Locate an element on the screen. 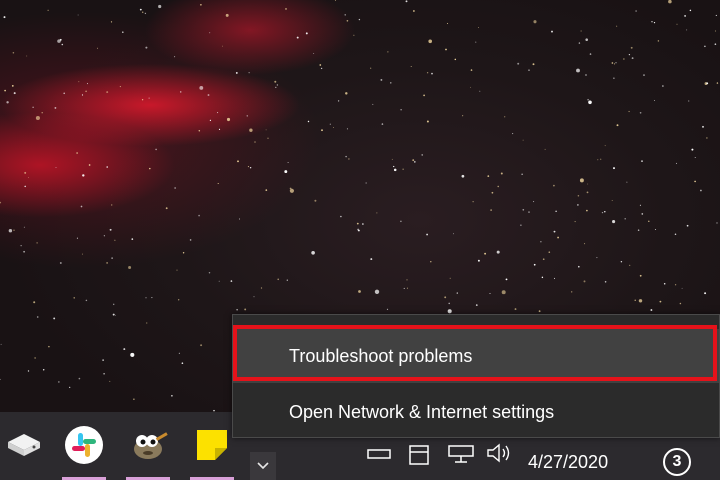 The height and width of the screenshot is (480, 720). tray-volume is located at coordinates (499, 453).